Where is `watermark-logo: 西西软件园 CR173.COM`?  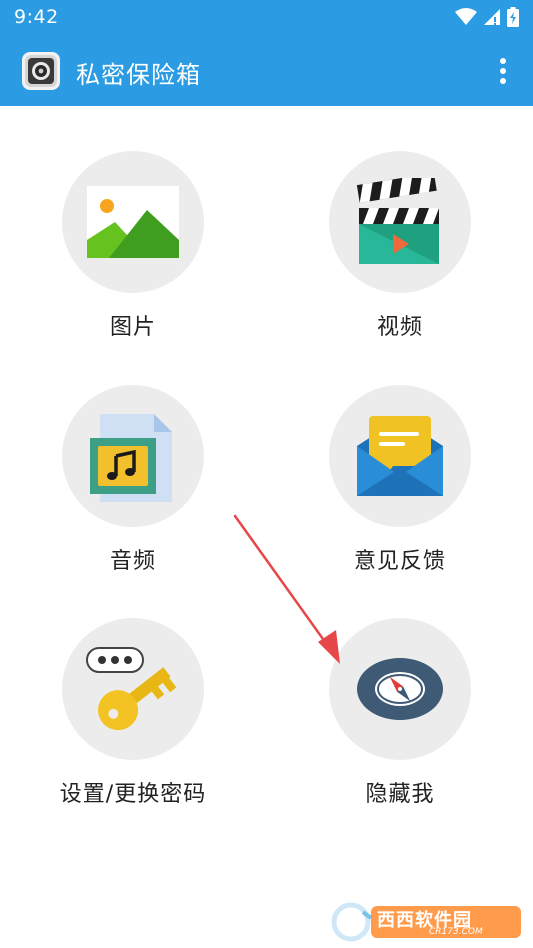 watermark-logo: 西西软件园 CR173.COM is located at coordinates (427, 922).